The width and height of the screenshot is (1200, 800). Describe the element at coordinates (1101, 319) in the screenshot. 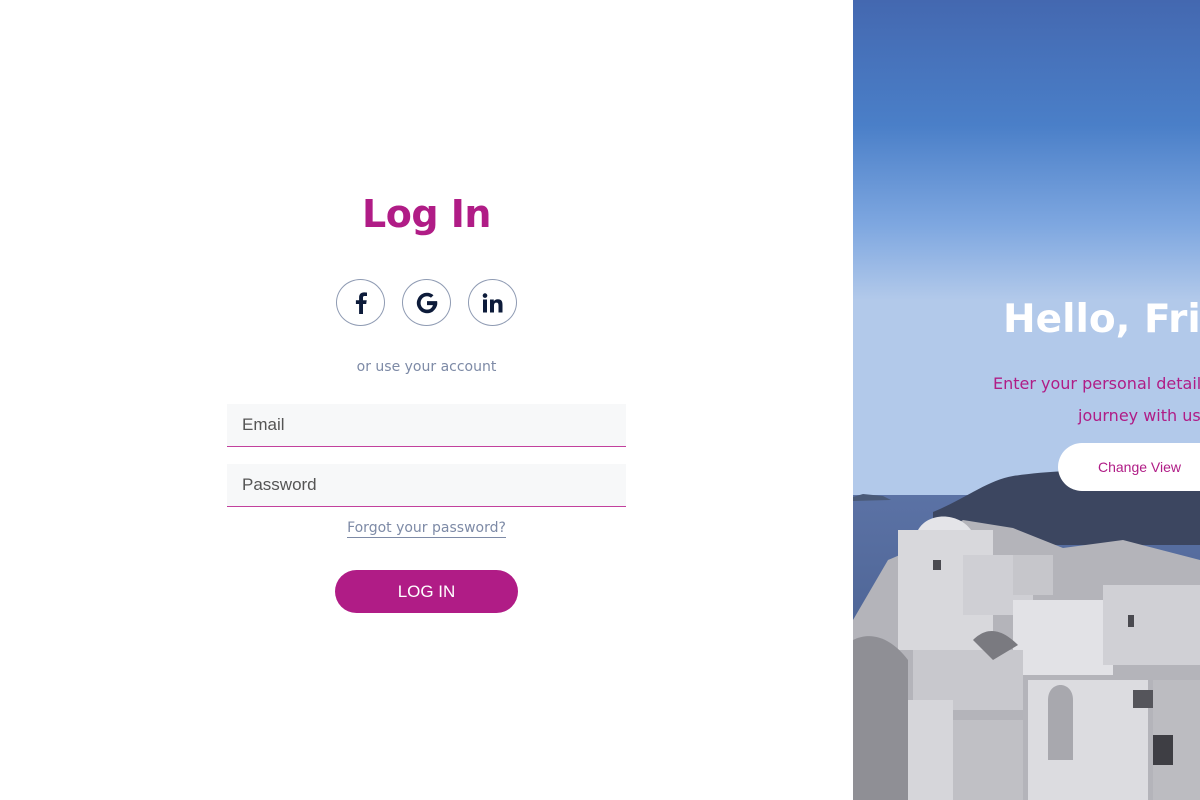

I see `overlay-title: Hello, Friend!` at that location.